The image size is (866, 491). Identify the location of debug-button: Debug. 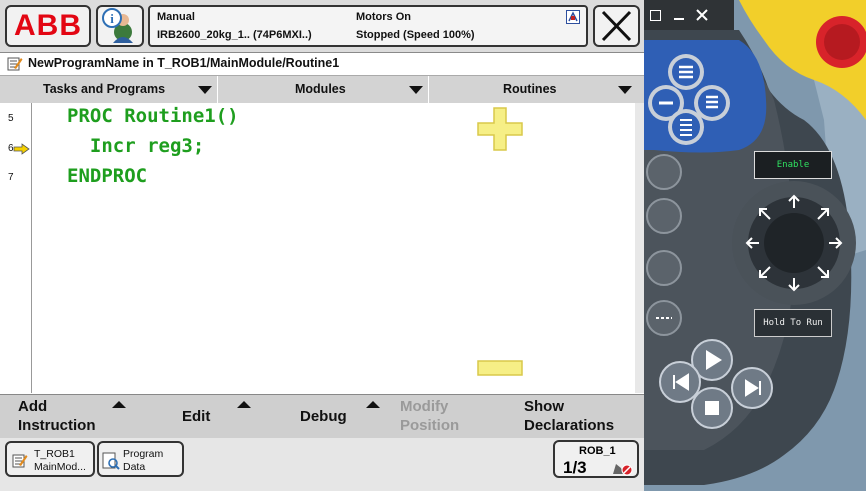
(322, 416).